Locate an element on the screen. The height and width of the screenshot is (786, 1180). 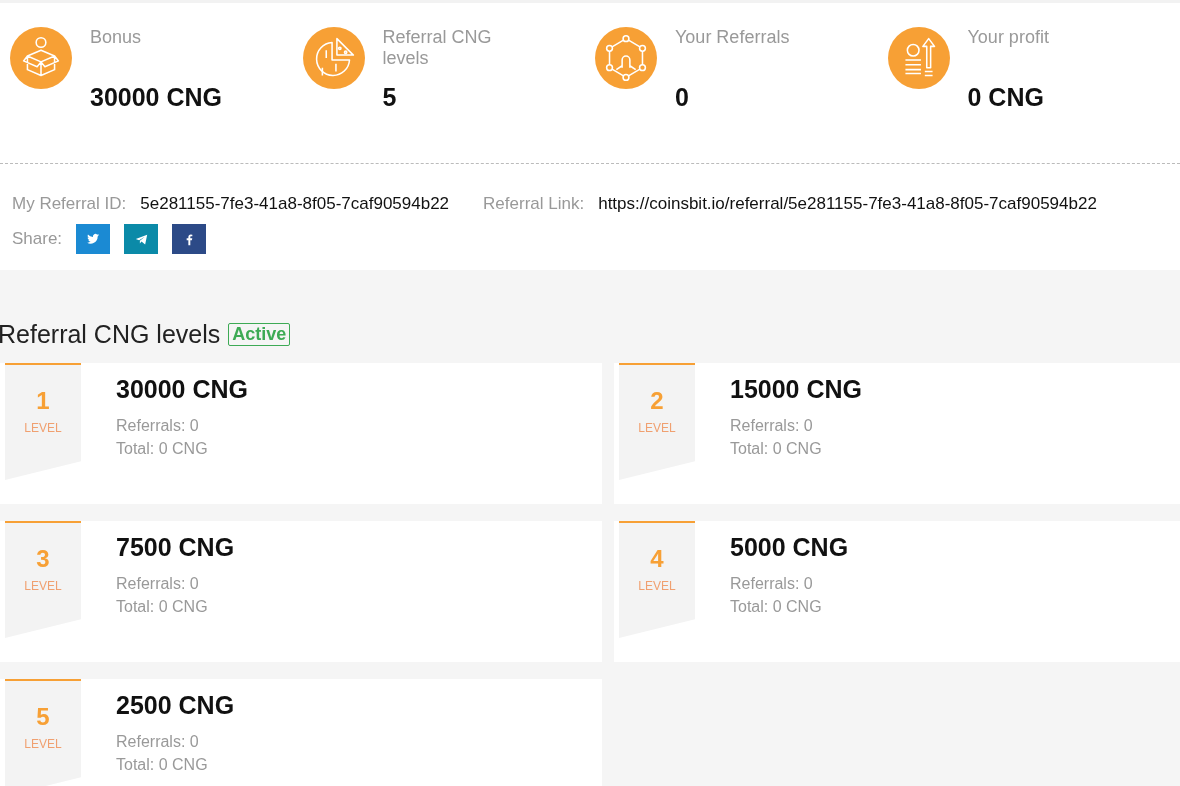
status-badge: Active is located at coordinates (259, 334).